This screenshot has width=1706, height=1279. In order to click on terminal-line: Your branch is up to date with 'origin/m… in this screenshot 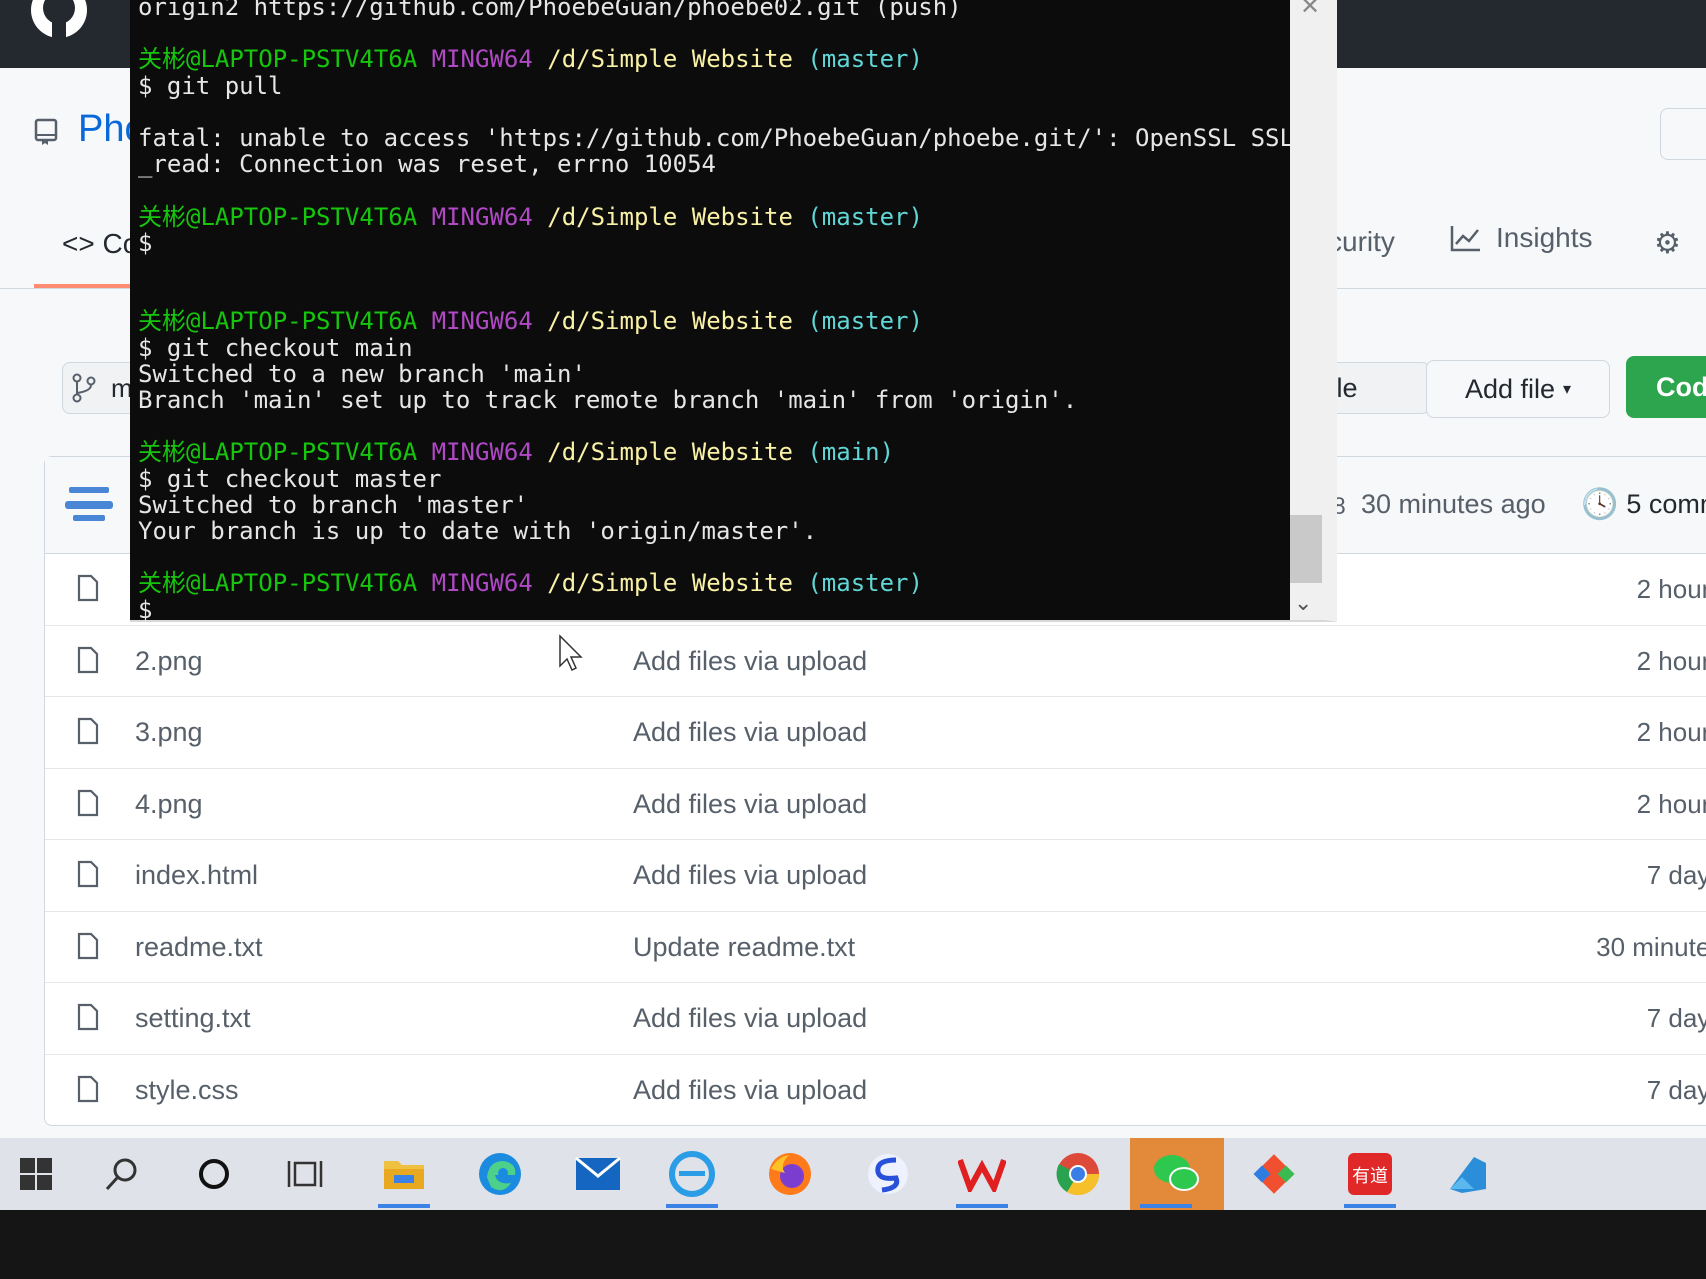, I will do `click(478, 531)`.